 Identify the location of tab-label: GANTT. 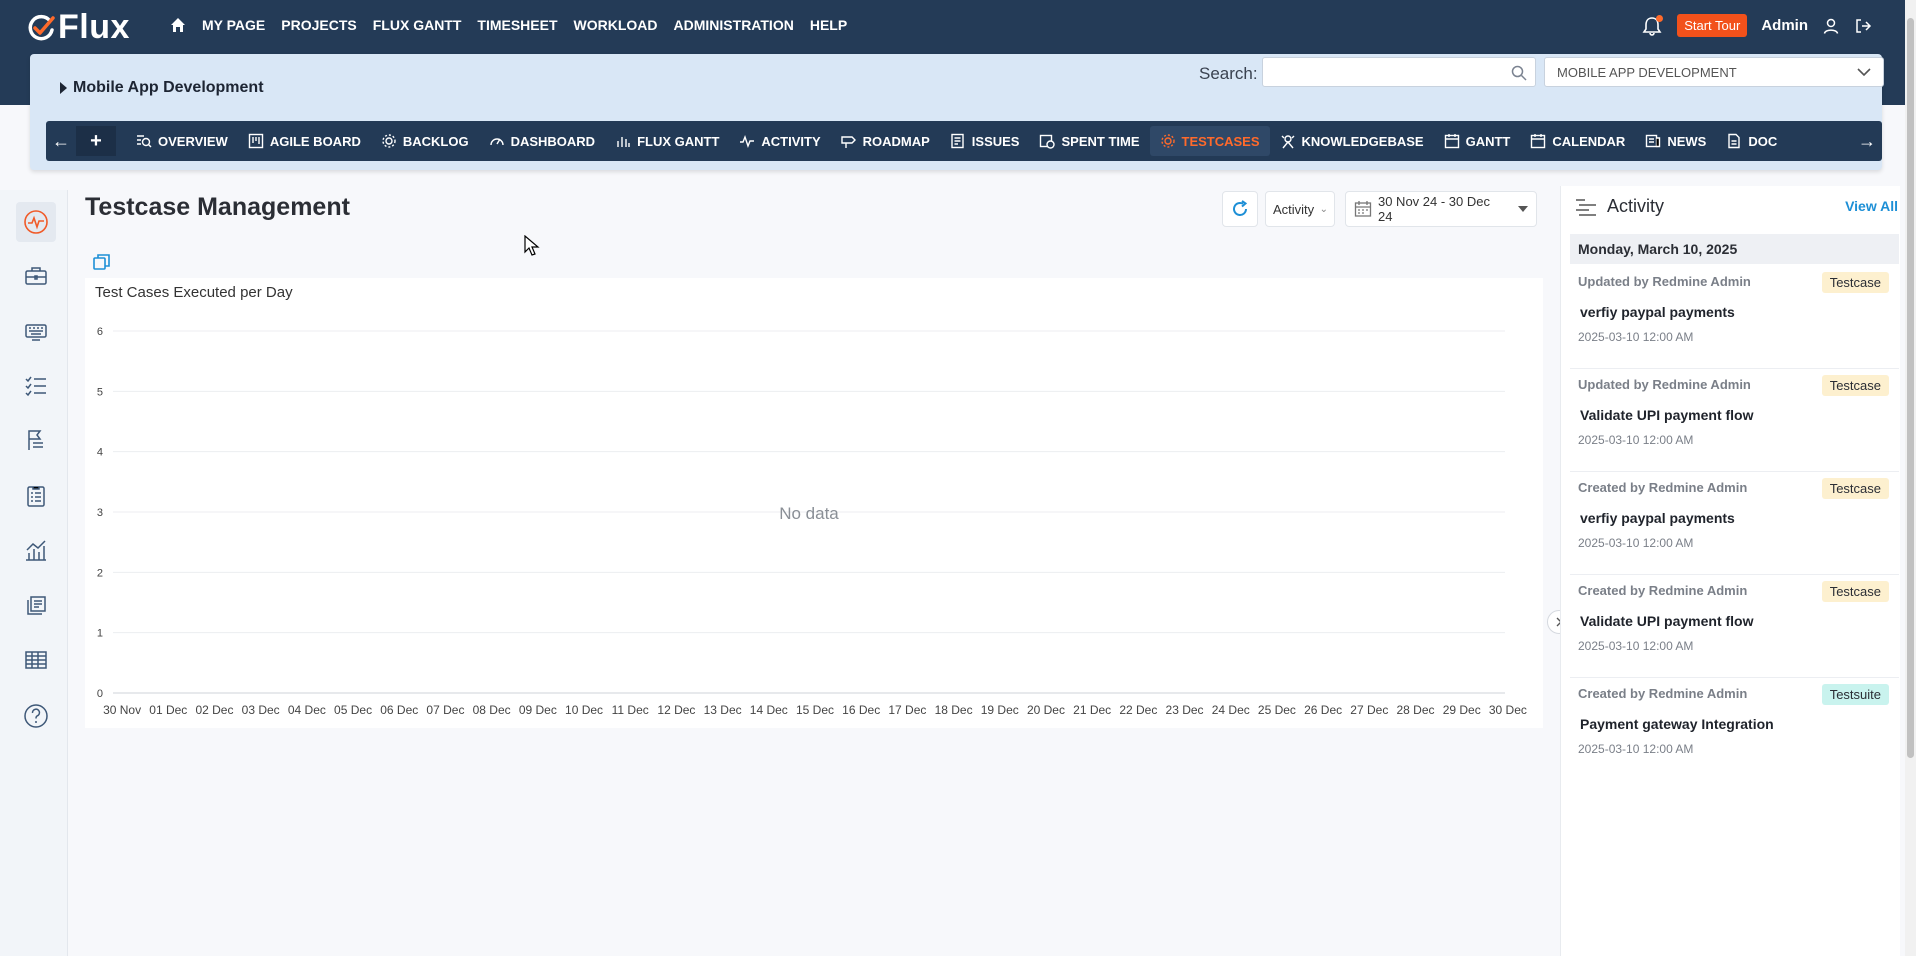
(1488, 141).